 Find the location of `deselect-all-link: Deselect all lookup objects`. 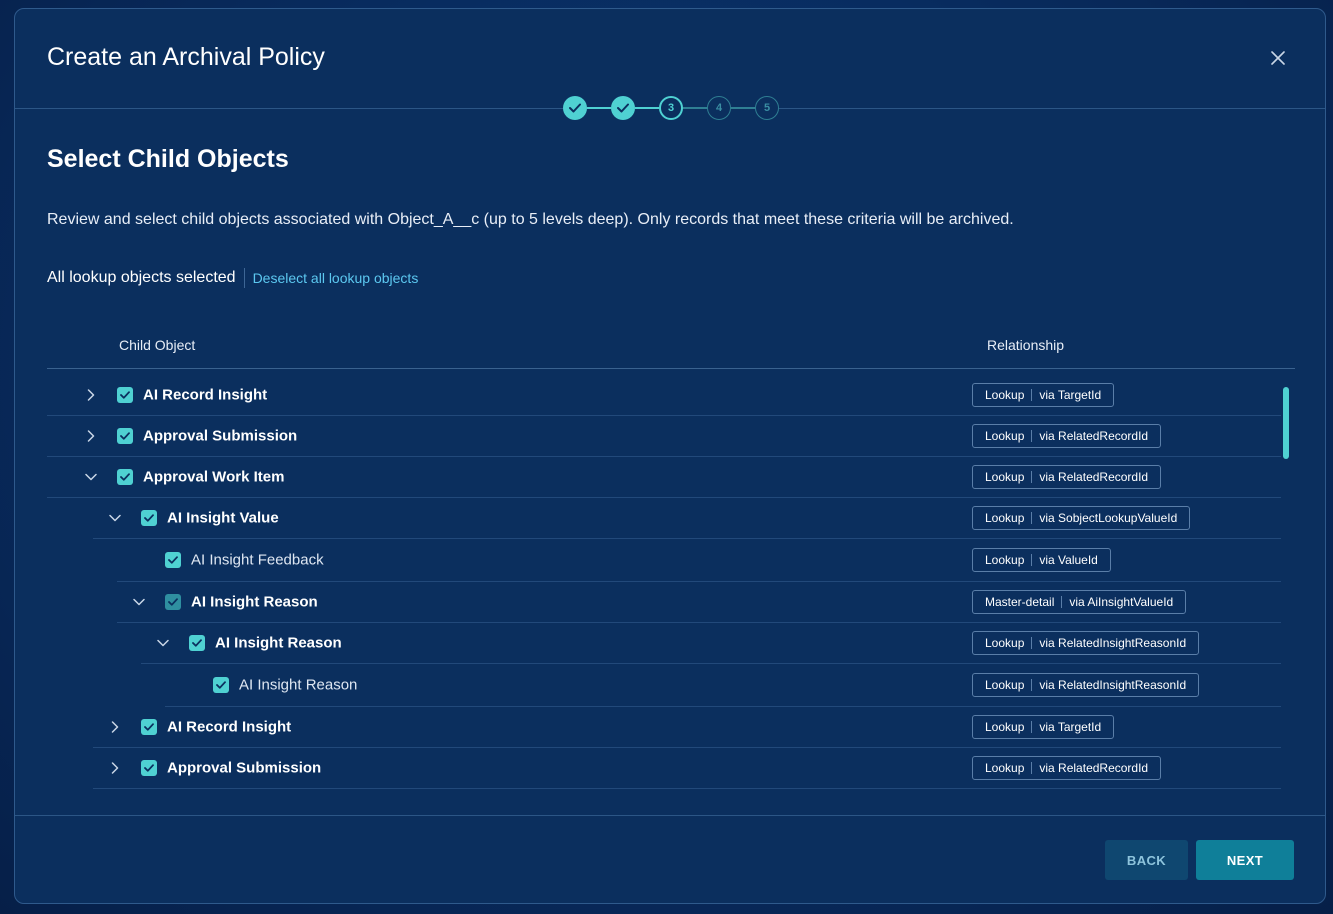

deselect-all-link: Deselect all lookup objects is located at coordinates (336, 278).